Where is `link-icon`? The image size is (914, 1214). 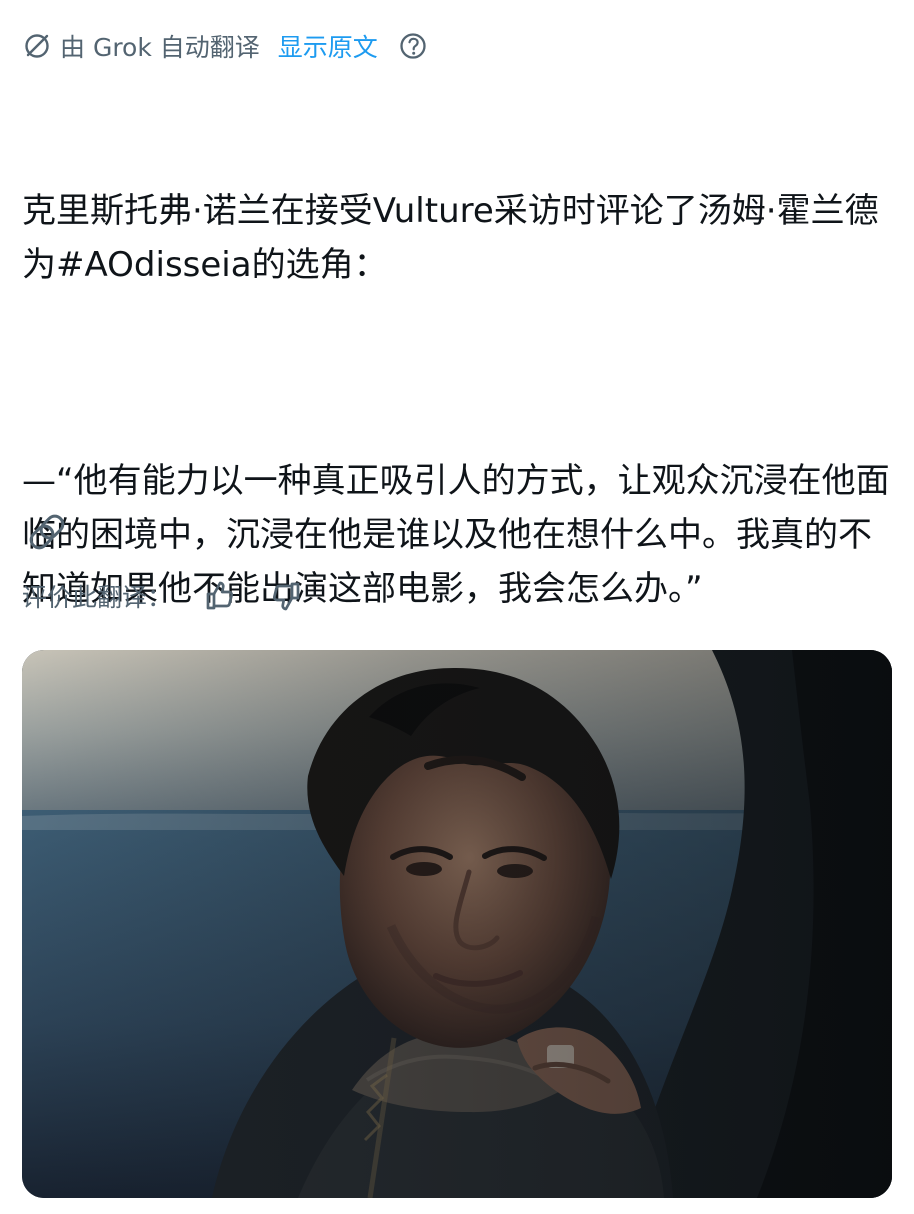
link-icon is located at coordinates (47, 533).